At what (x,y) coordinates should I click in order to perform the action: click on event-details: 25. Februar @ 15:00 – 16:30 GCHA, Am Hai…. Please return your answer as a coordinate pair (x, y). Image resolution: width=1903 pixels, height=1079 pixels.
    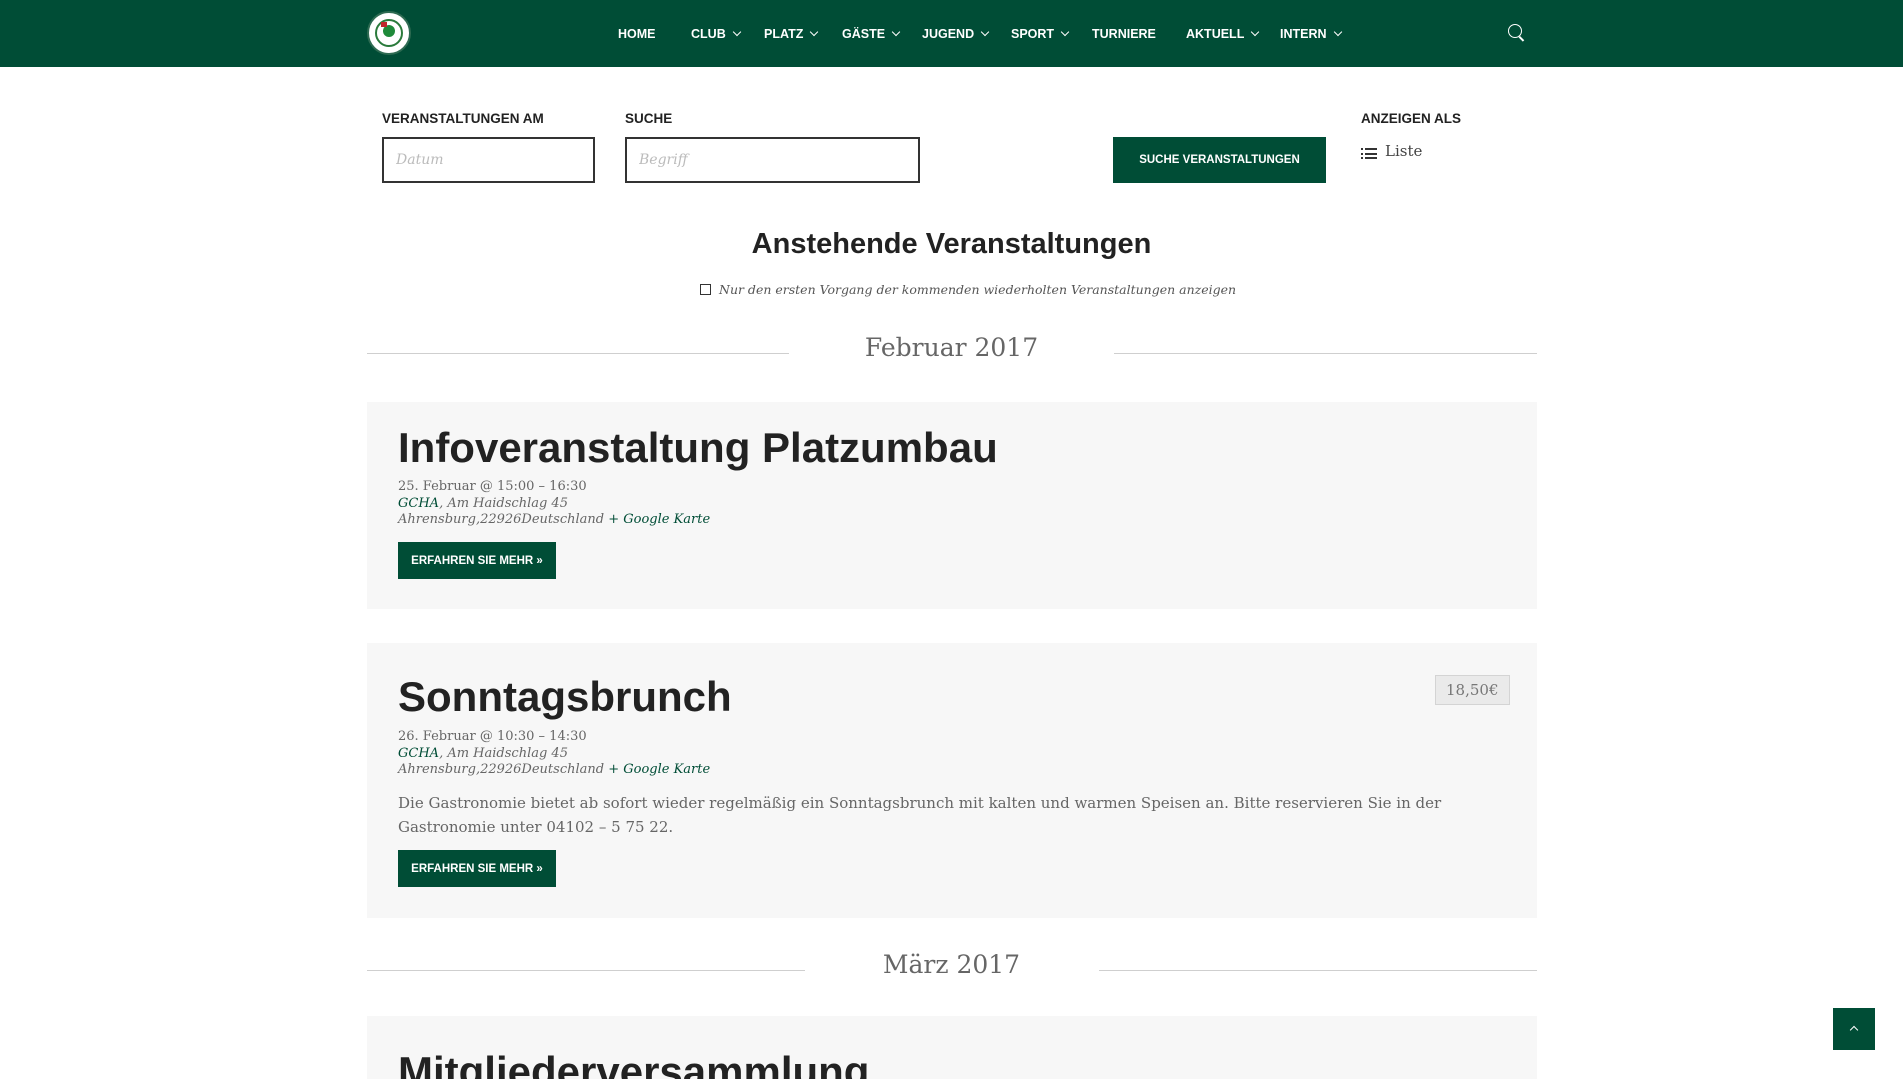
    Looking at the image, I should click on (554, 504).